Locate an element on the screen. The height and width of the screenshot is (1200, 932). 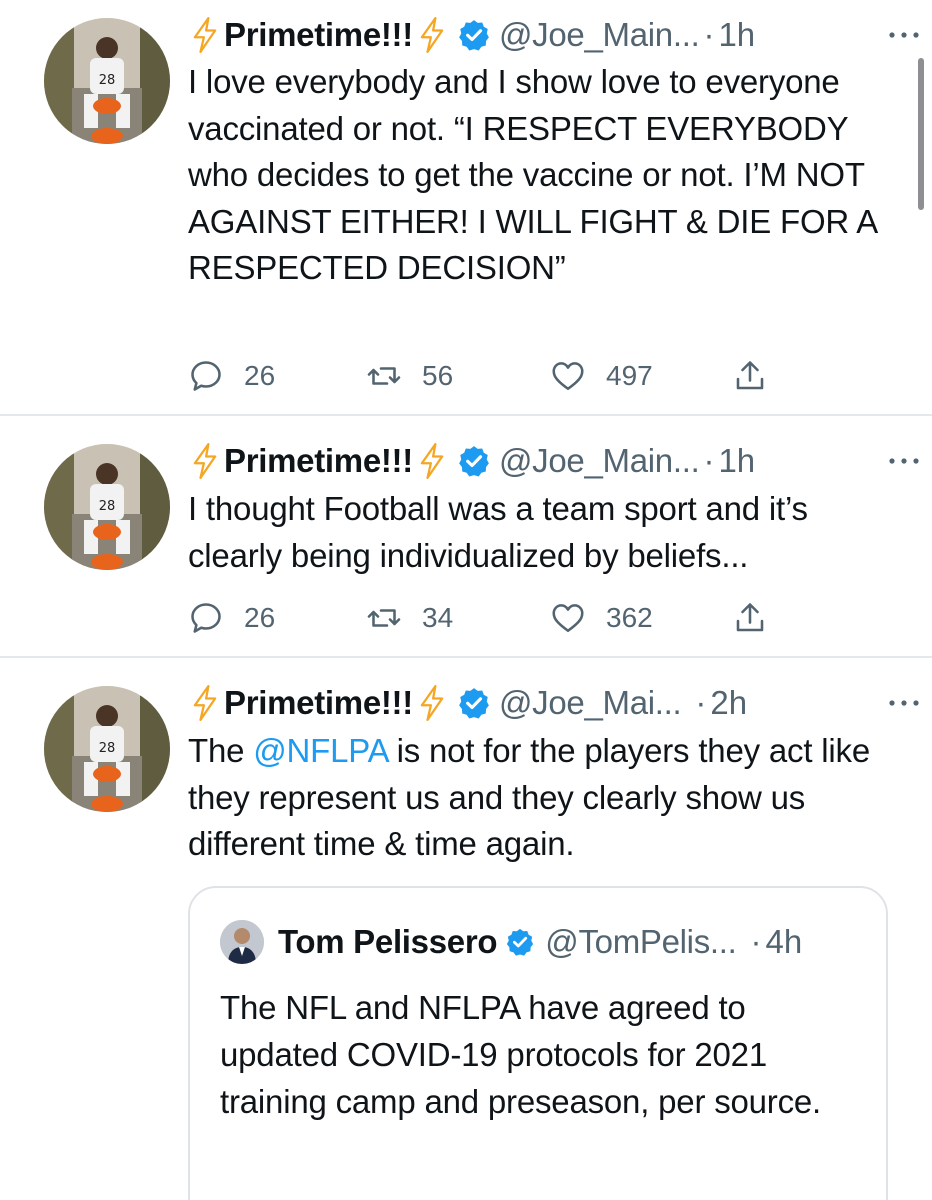
mention-link: @NFLPA is located at coordinates (320, 750).